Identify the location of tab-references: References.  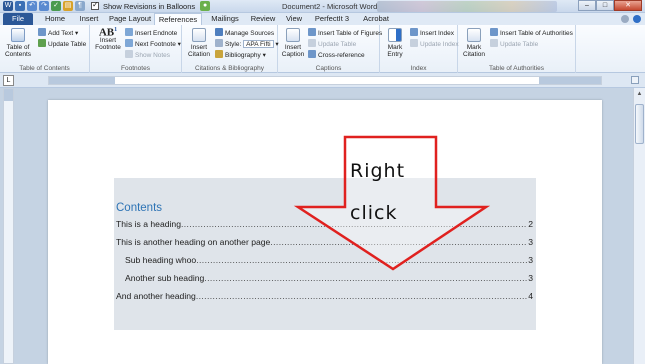
(178, 19).